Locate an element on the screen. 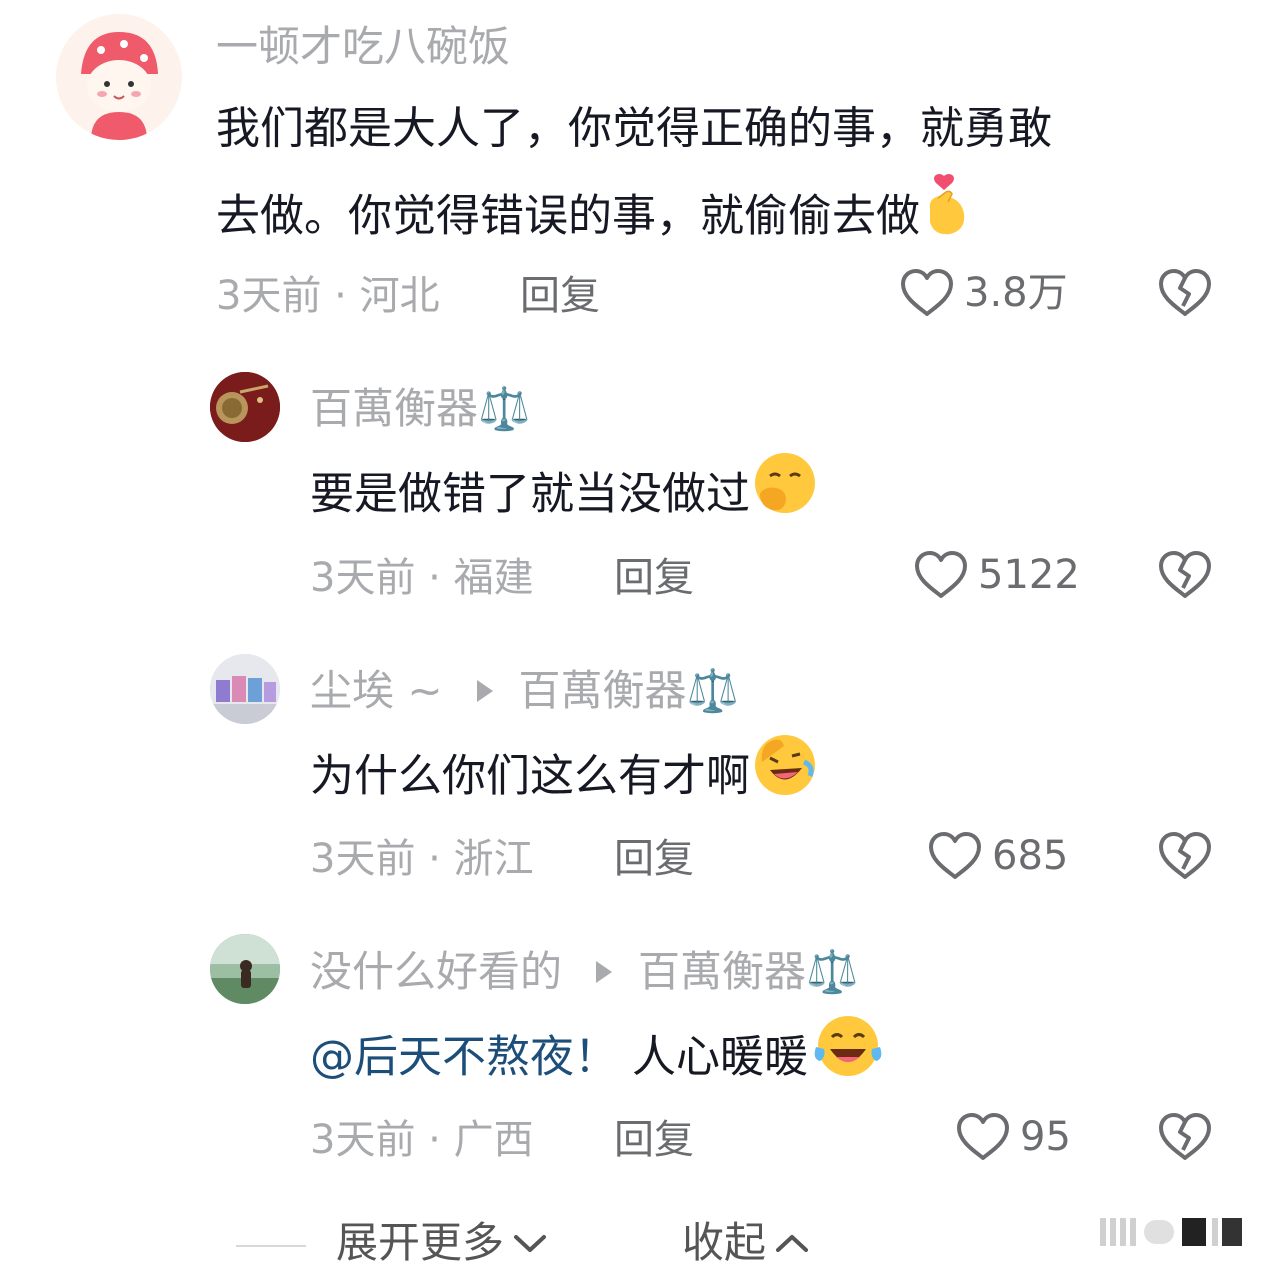 This screenshot has height=1272, width=1279. comment-time-location: 3天前 · 浙江 is located at coordinates (422, 859).